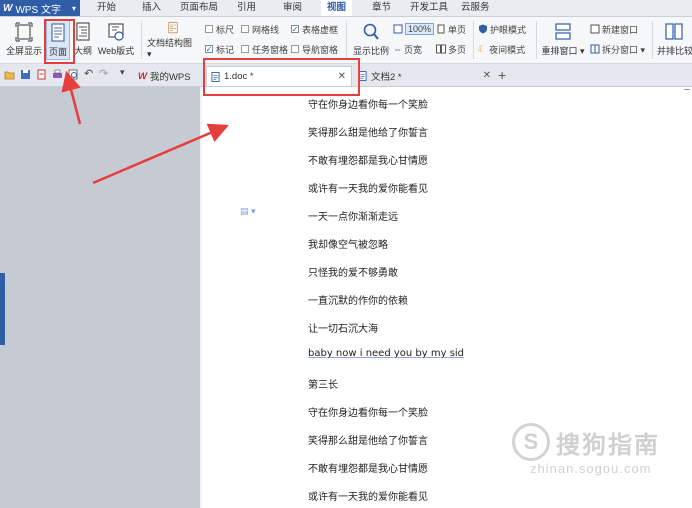 This screenshot has height=508, width=692. I want to click on new-window-button: 新建窗口, so click(614, 29).